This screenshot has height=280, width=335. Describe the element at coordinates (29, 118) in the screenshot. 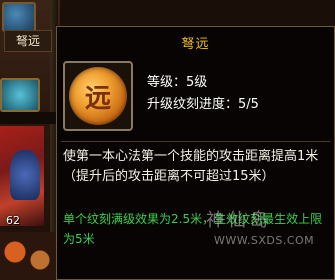

I see `divider` at that location.